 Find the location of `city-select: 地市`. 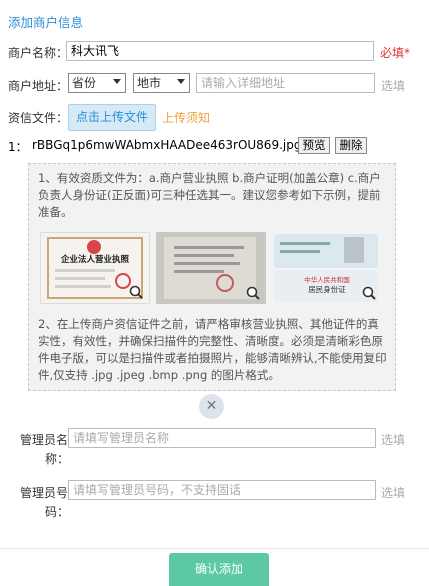

city-select: 地市 is located at coordinates (161, 83).